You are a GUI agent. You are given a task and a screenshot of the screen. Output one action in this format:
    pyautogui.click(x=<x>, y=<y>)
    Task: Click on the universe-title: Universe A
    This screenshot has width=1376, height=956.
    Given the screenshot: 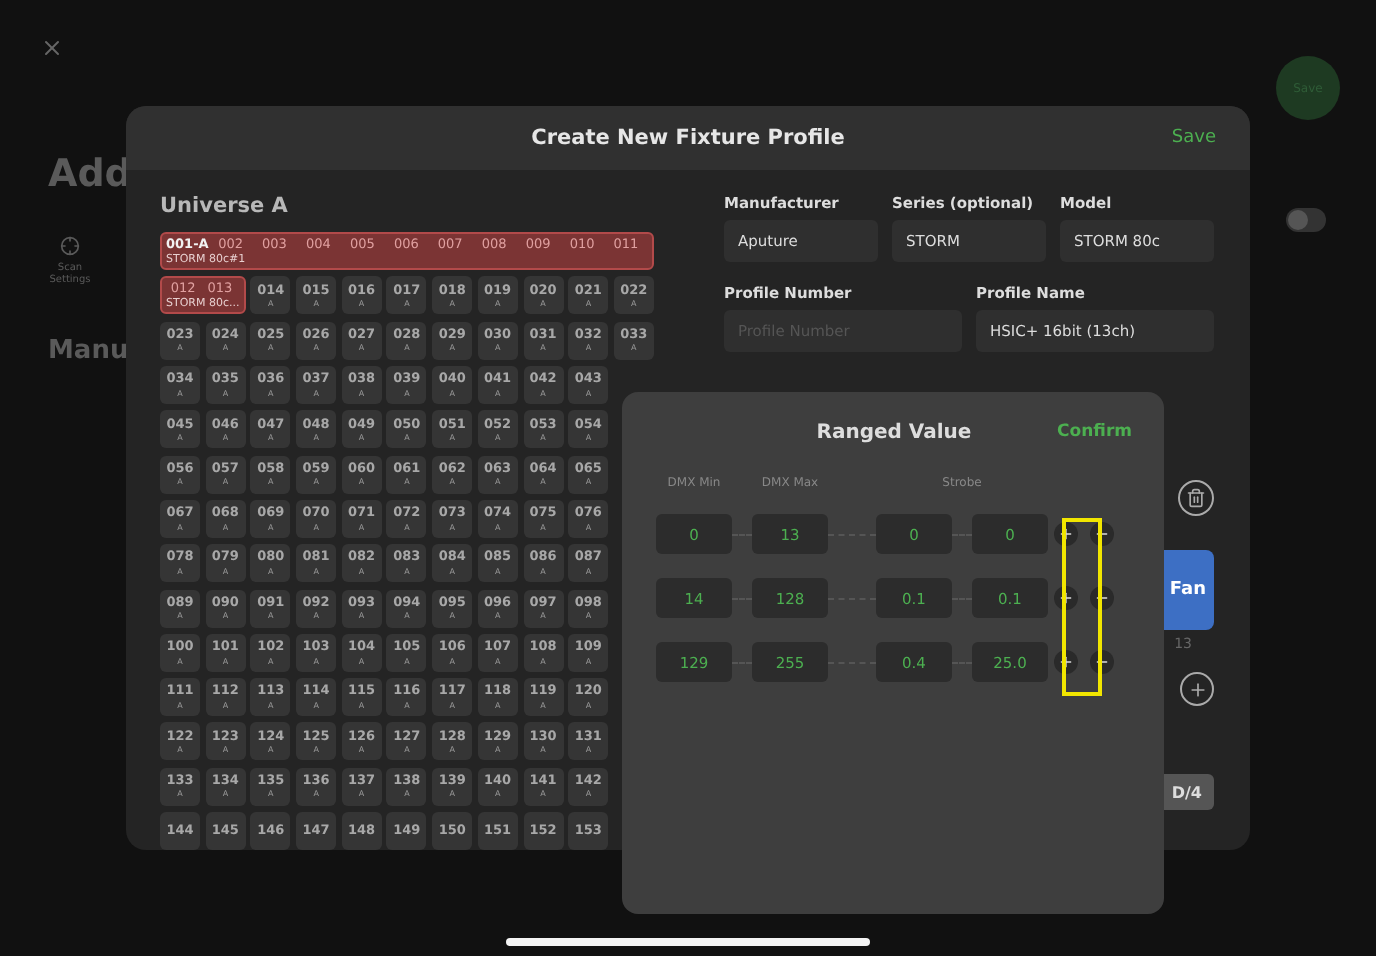 What is the action you would take?
    pyautogui.click(x=225, y=206)
    